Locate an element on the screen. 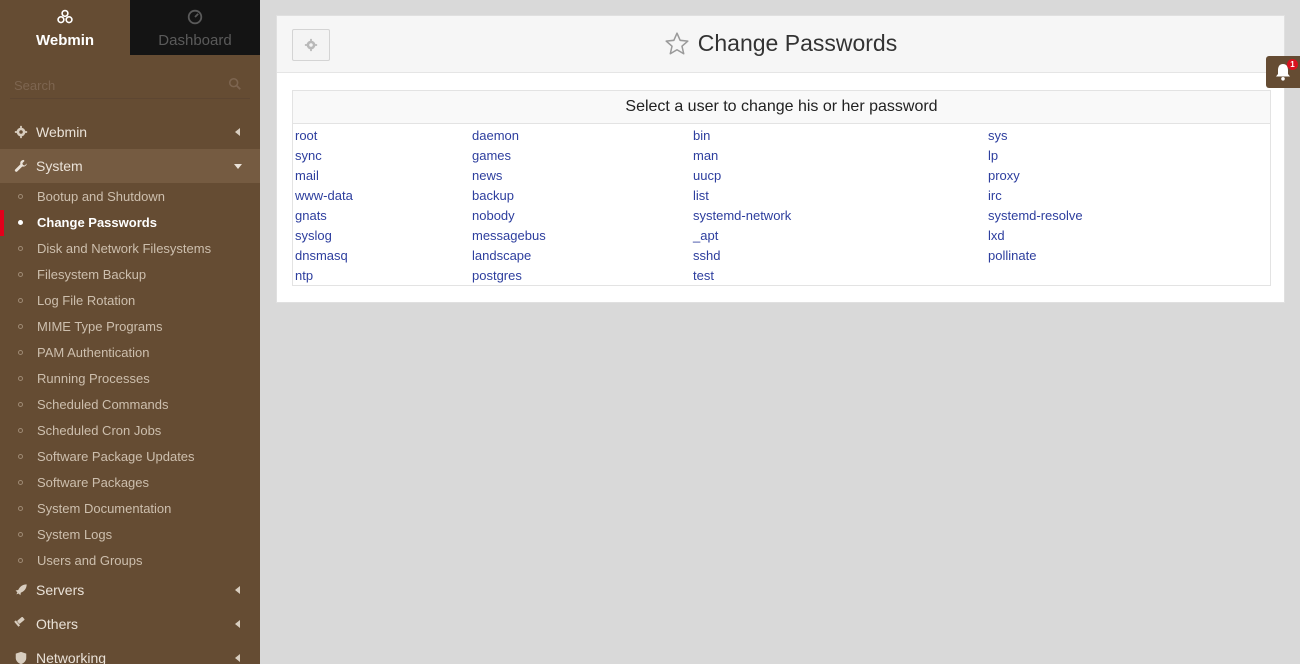  sidebar-item-software-package-updates: Software Package Updates is located at coordinates (130, 456).